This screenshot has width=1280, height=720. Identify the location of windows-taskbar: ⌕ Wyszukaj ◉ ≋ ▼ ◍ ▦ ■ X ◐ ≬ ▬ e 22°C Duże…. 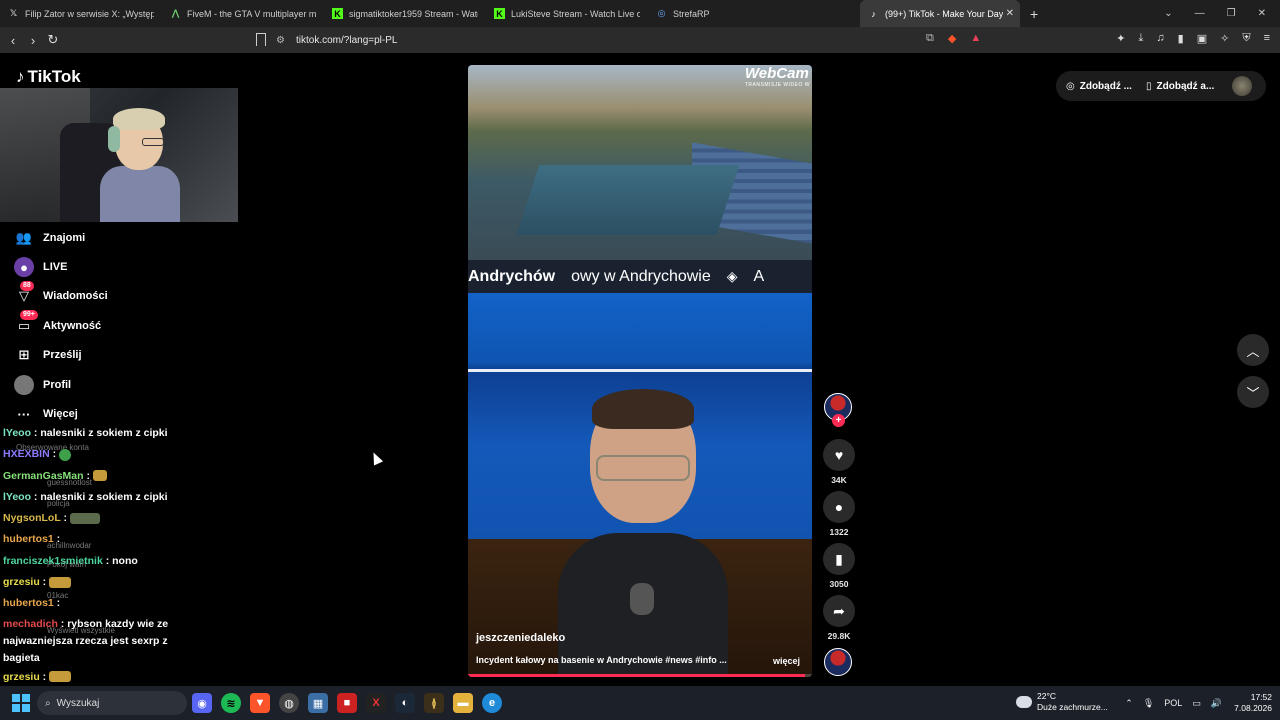
(640, 703).